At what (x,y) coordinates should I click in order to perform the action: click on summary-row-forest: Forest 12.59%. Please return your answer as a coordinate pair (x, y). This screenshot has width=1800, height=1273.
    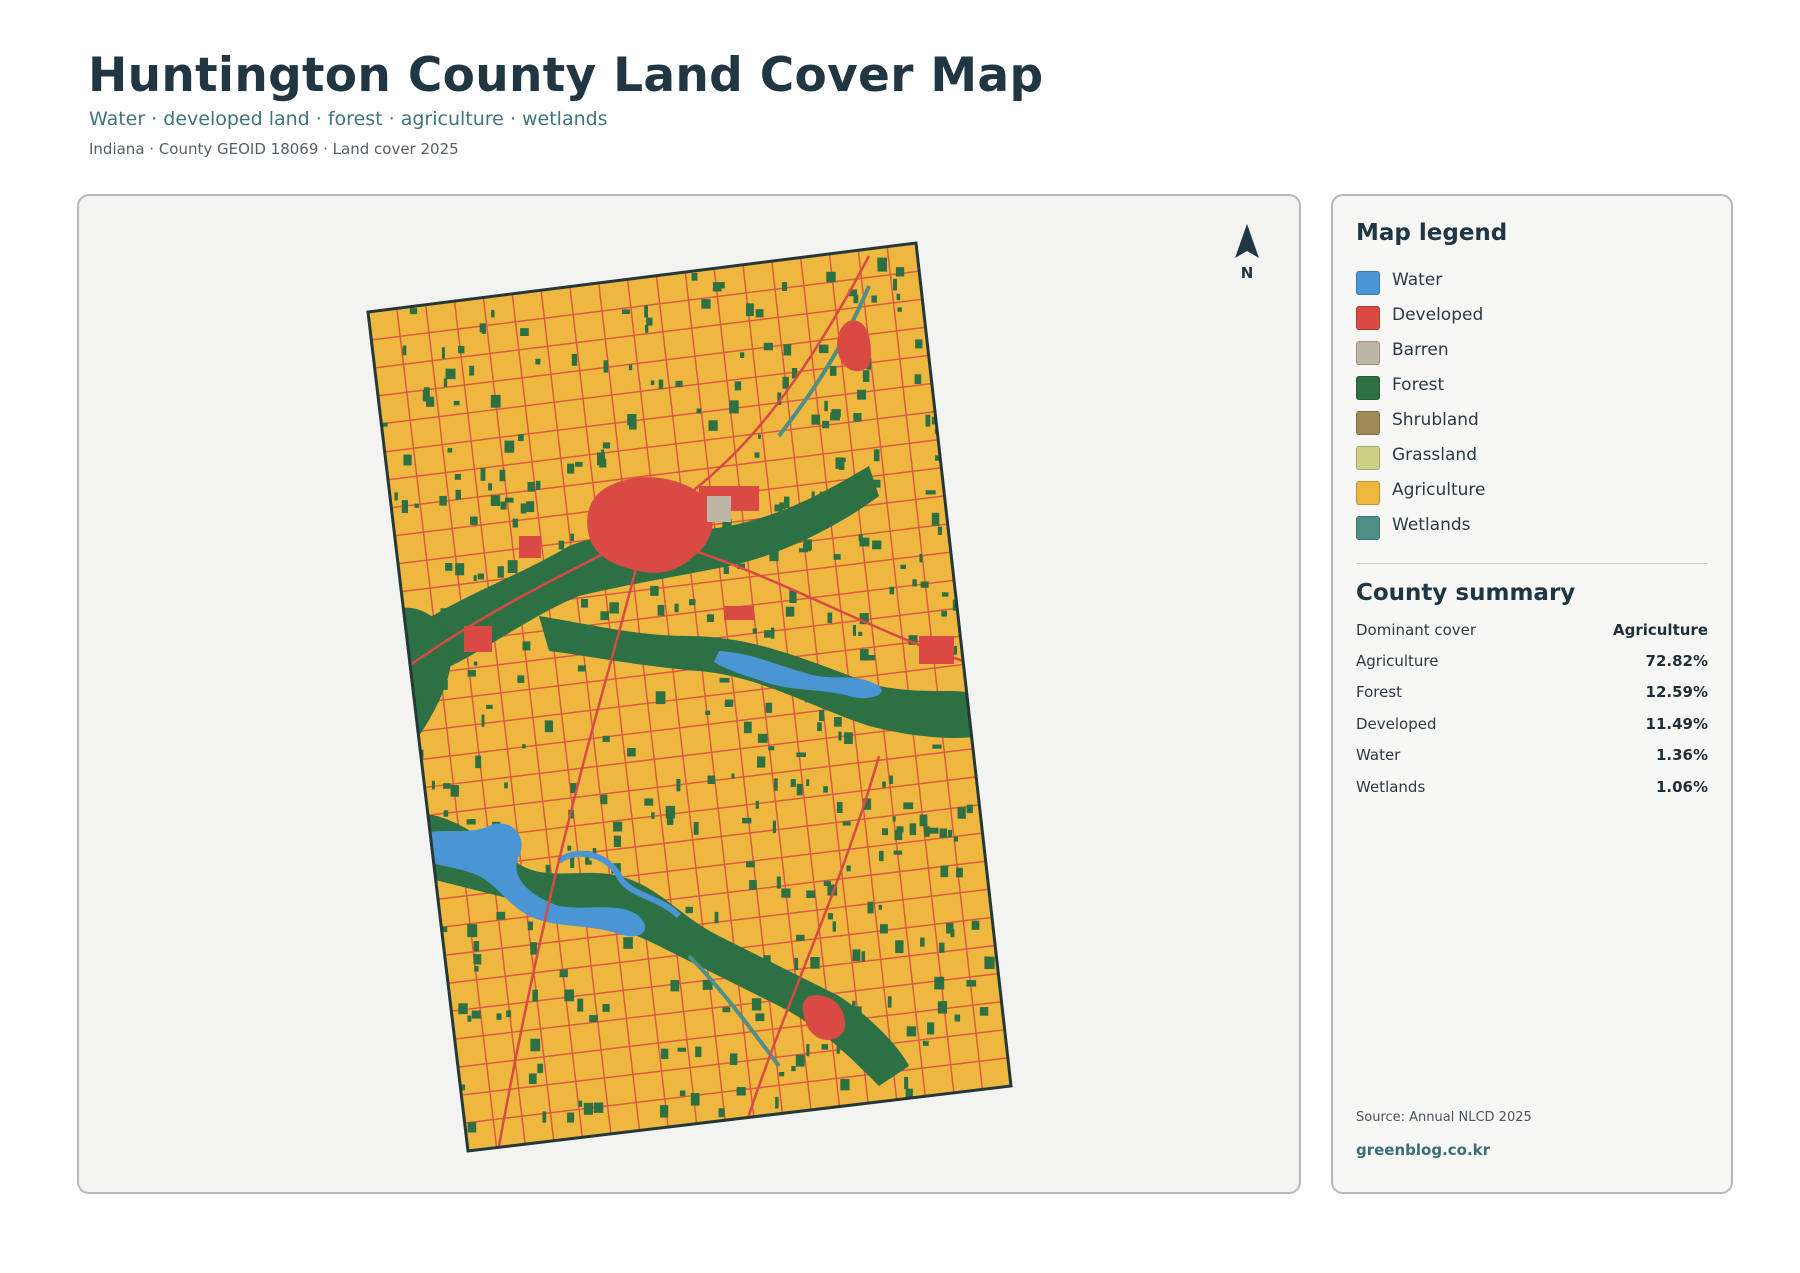
    Looking at the image, I should click on (1532, 692).